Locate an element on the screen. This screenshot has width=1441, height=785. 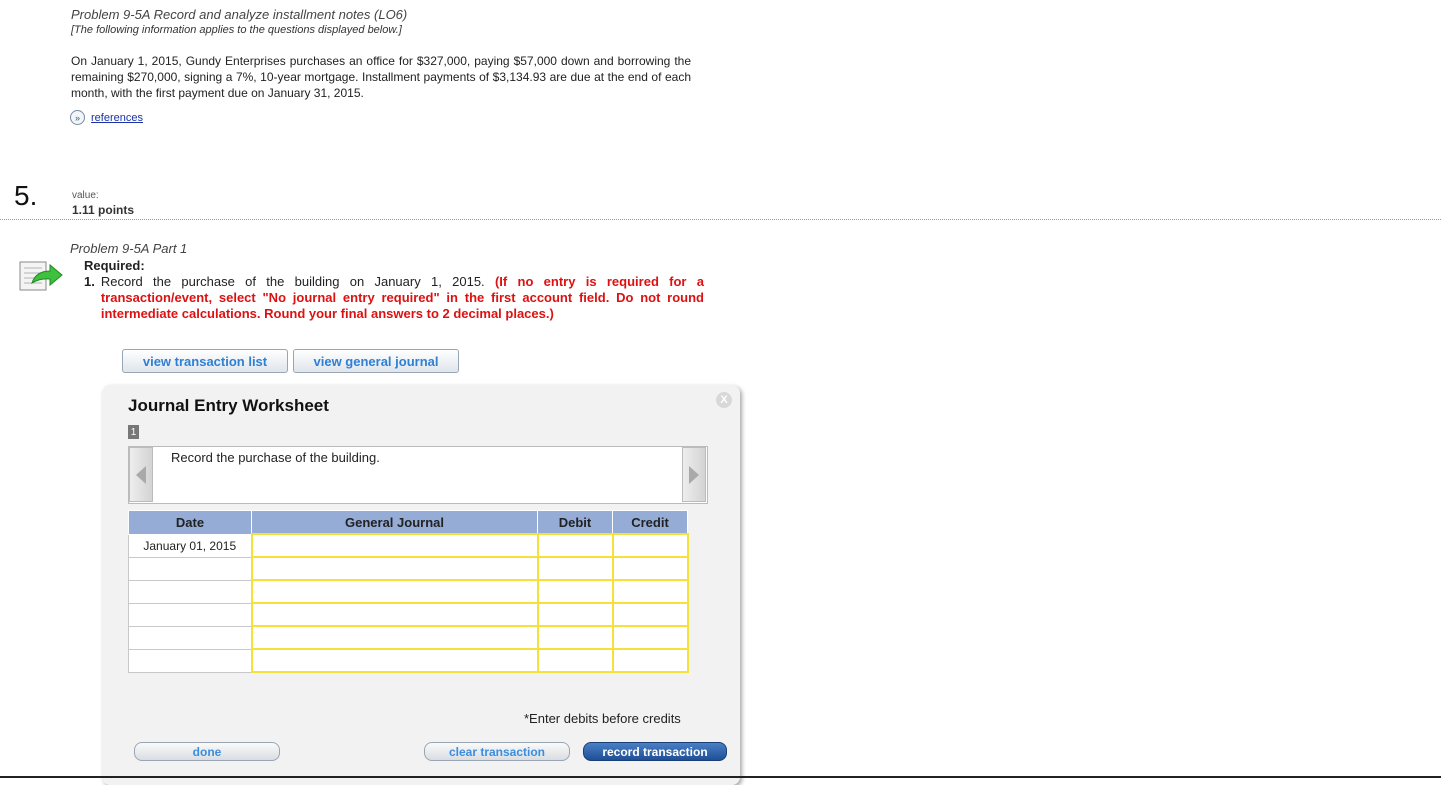
transaction-description: Record the purchase of the building. is located at coordinates (275, 457).